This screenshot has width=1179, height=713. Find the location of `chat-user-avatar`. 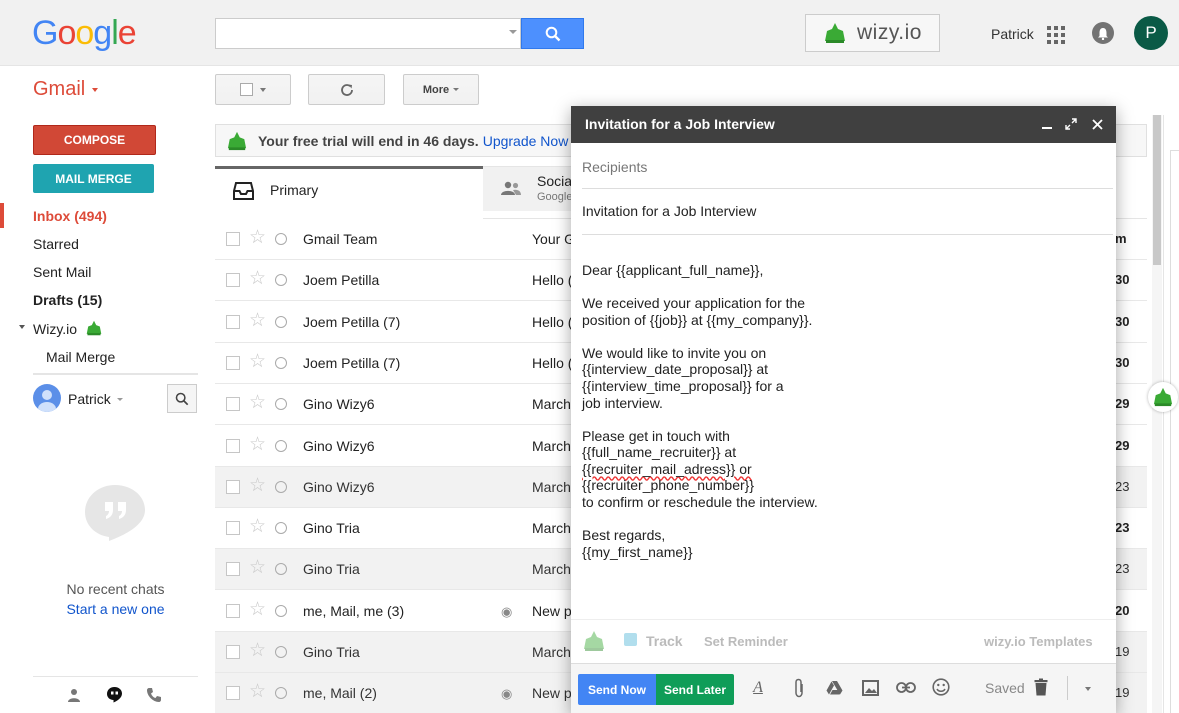

chat-user-avatar is located at coordinates (47, 398).